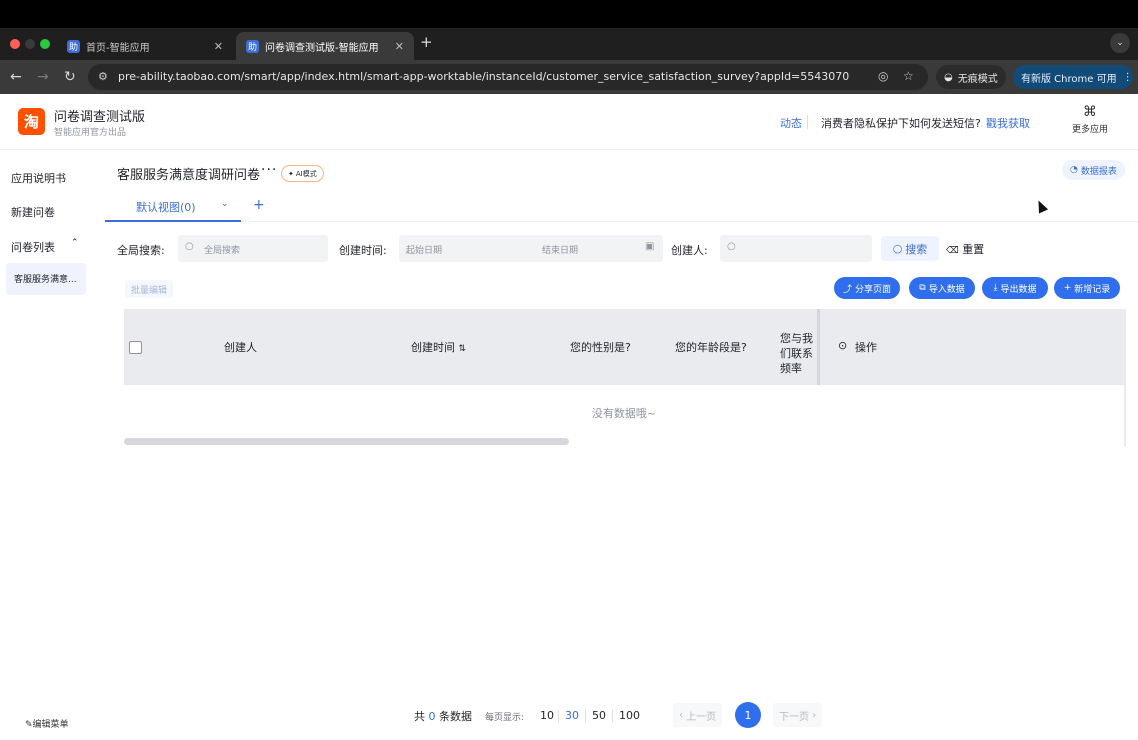 This screenshot has height=740, width=1138. Describe the element at coordinates (977, 79) in the screenshot. I see `incognito-label: 无痕模式` at that location.